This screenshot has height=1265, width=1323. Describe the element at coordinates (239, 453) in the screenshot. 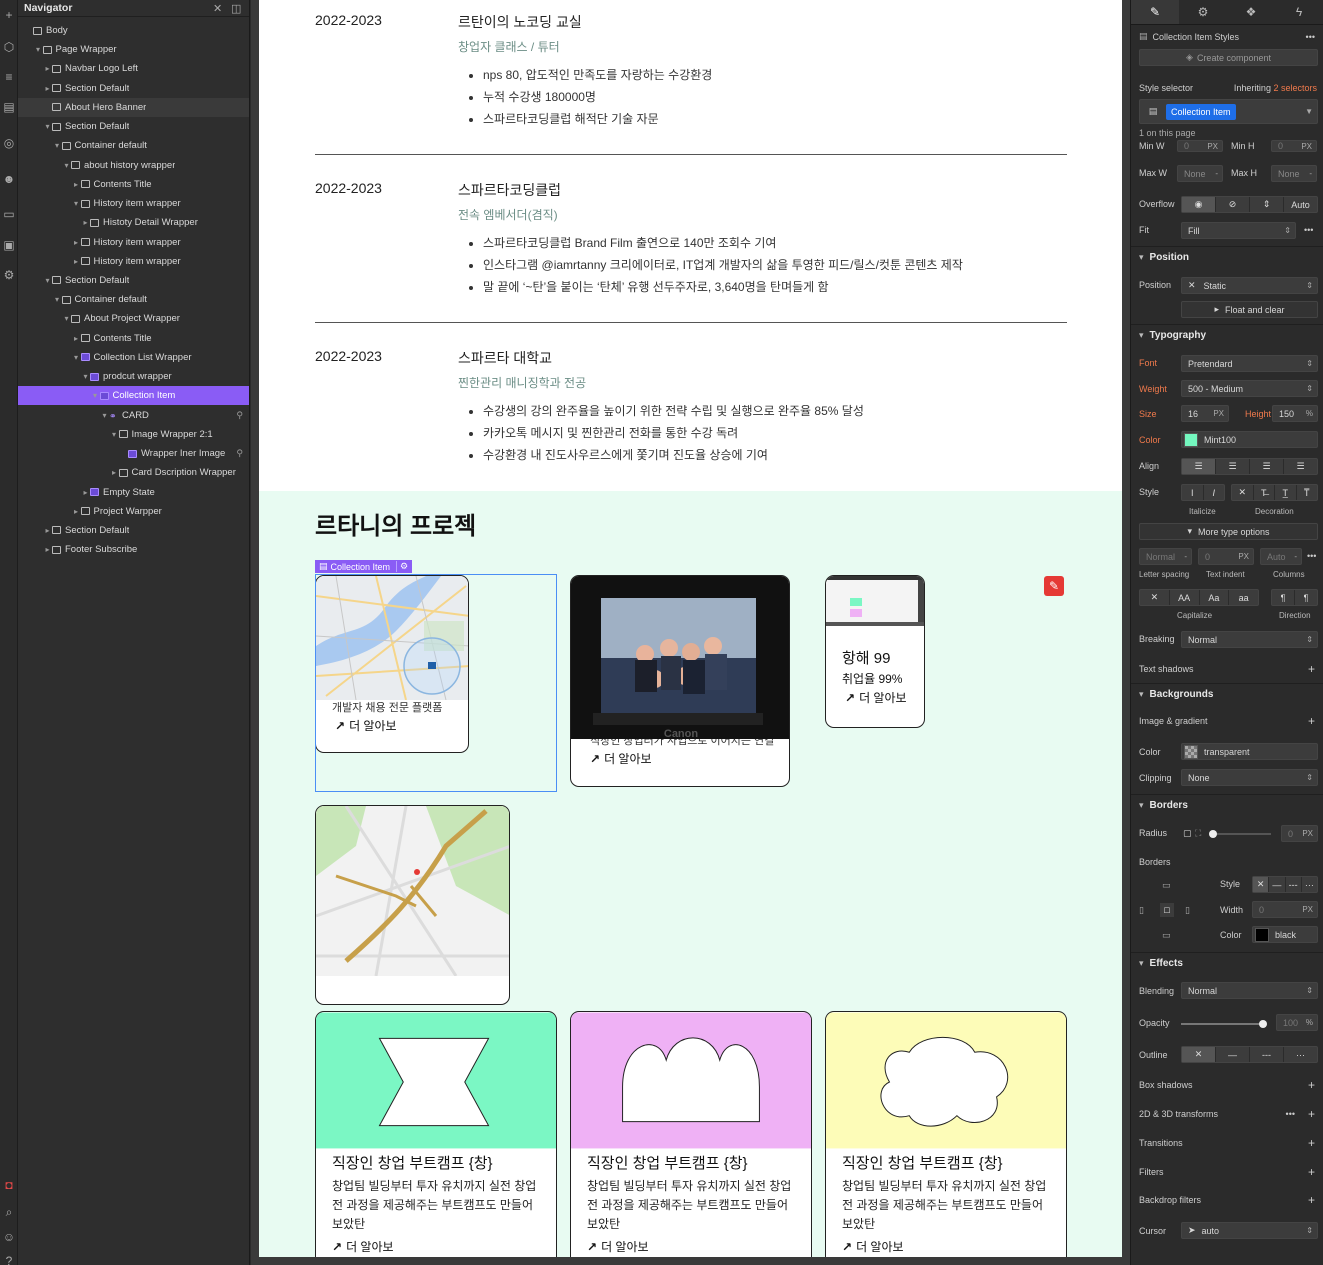

I see `pin-icon: ⚲` at that location.